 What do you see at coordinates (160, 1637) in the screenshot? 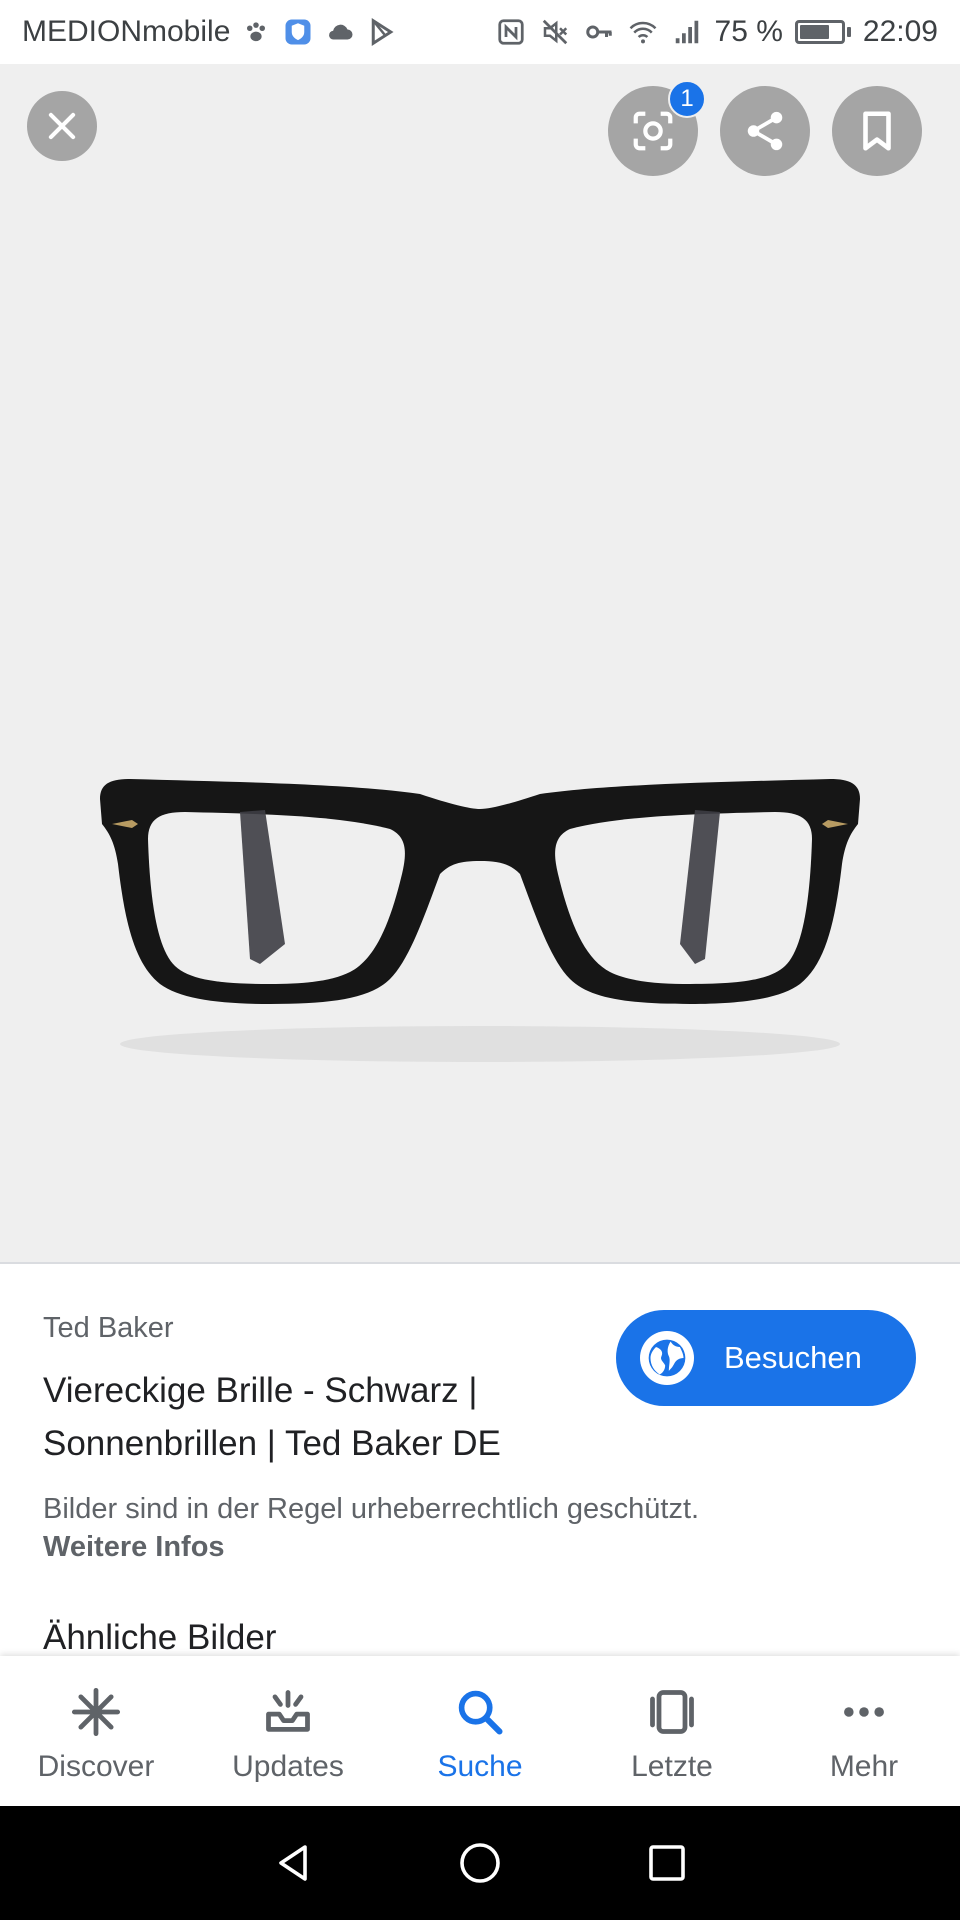
I see `similar-images-heading: Ähnliche Bilder` at bounding box center [160, 1637].